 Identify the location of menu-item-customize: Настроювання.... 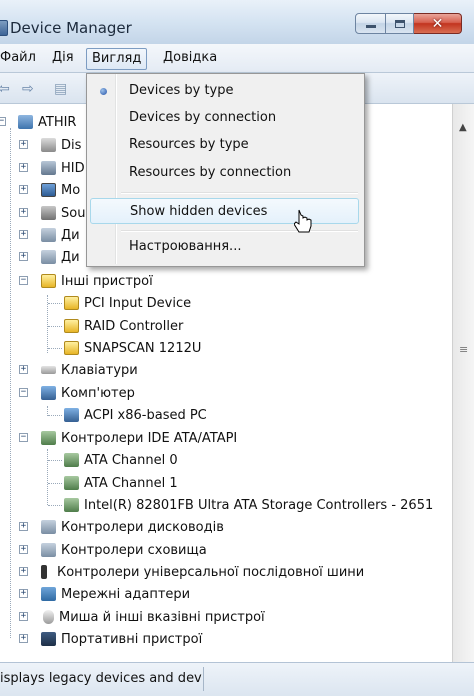
(224, 247).